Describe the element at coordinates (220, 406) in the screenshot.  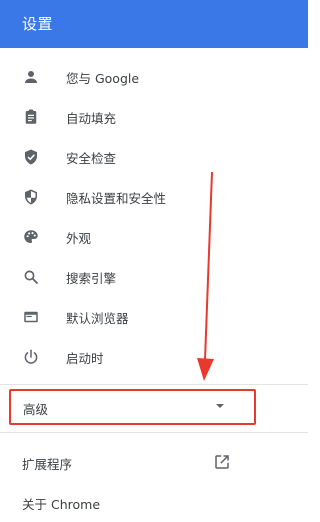
I see `caret-down-icon` at that location.